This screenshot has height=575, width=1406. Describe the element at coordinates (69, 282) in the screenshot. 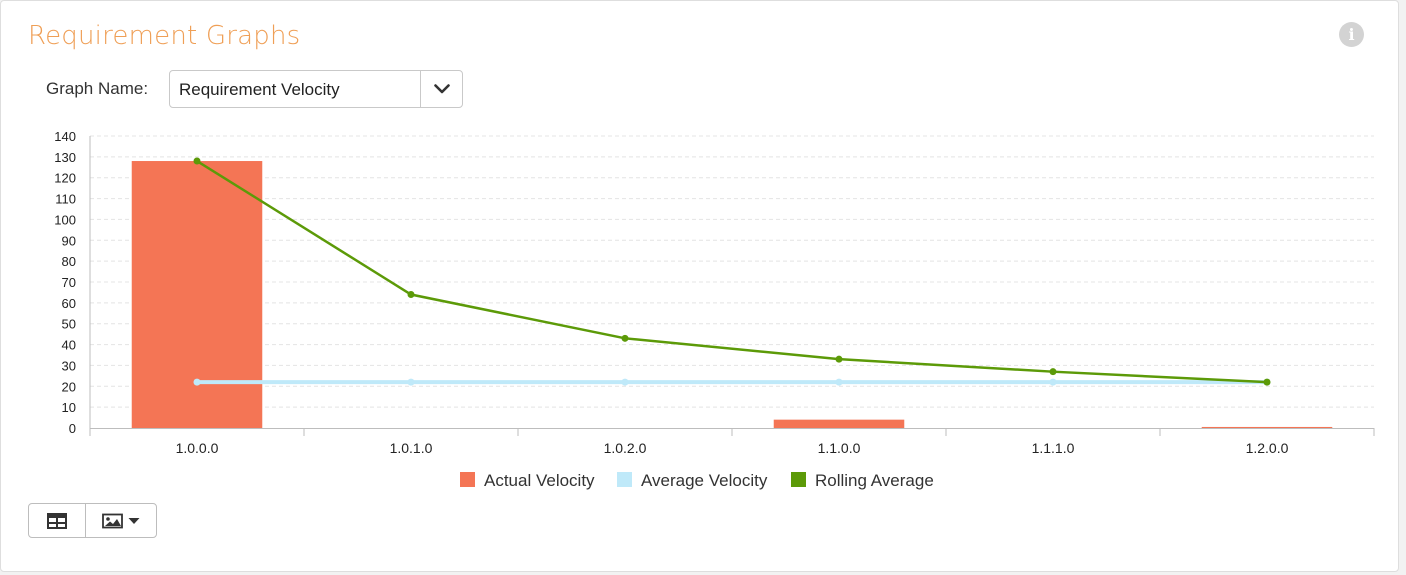

I see `y-tick-label: 70` at that location.